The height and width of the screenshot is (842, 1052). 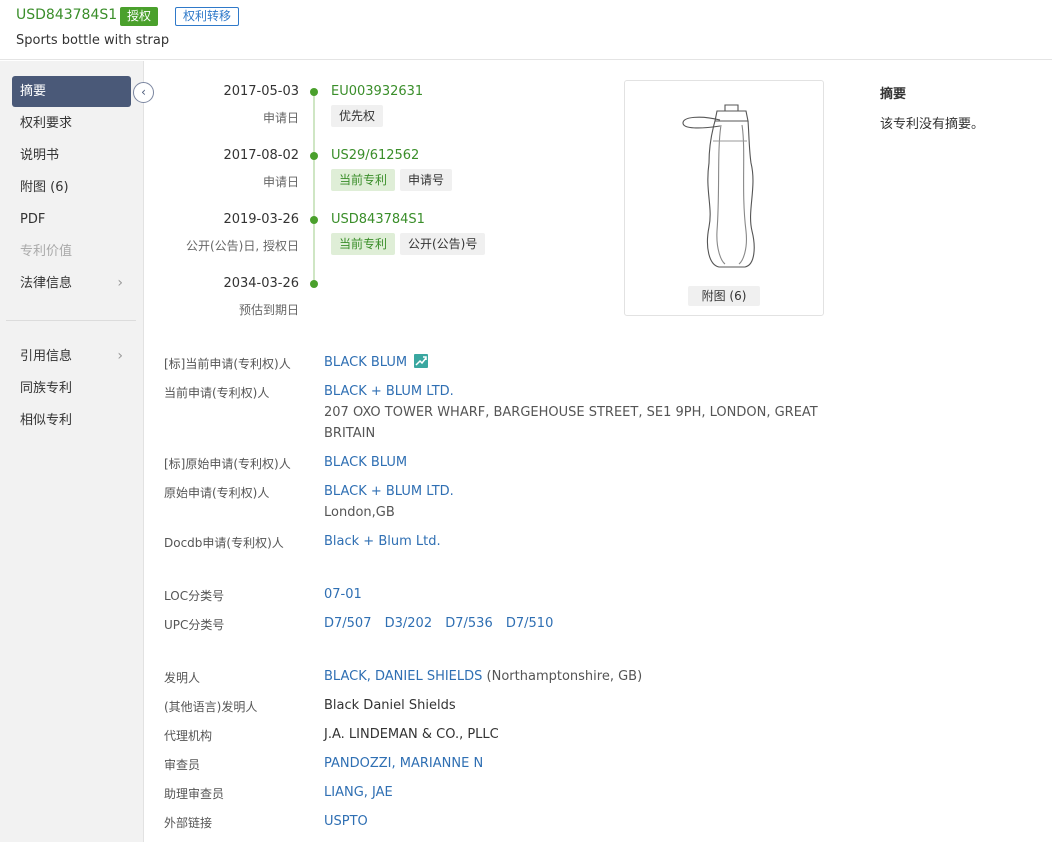 What do you see at coordinates (893, 94) in the screenshot?
I see `abstract-heading: 摘要` at bounding box center [893, 94].